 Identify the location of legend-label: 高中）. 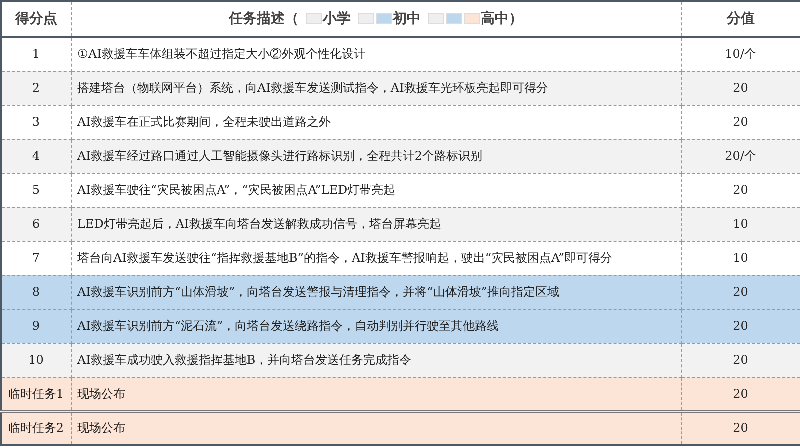
(502, 18).